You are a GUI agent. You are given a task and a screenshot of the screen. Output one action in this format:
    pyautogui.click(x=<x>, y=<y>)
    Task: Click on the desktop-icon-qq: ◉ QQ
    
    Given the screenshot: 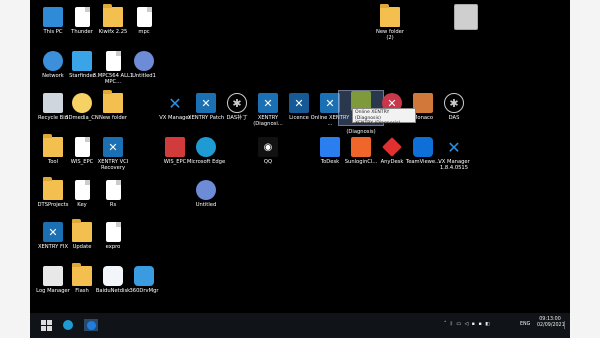 What is the action you would take?
    pyautogui.click(x=268, y=151)
    